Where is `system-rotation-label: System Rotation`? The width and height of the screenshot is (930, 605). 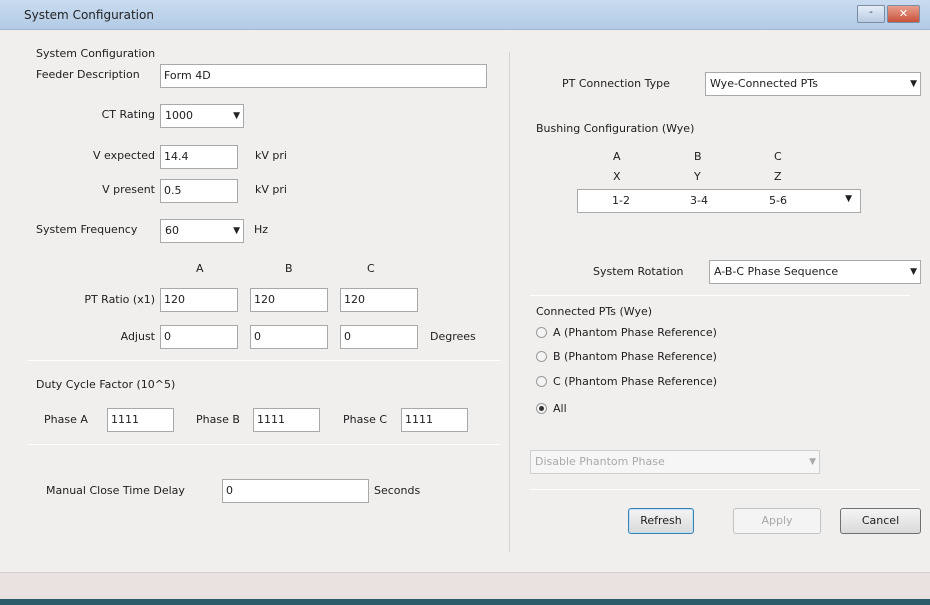
system-rotation-label: System Rotation is located at coordinates (638, 271).